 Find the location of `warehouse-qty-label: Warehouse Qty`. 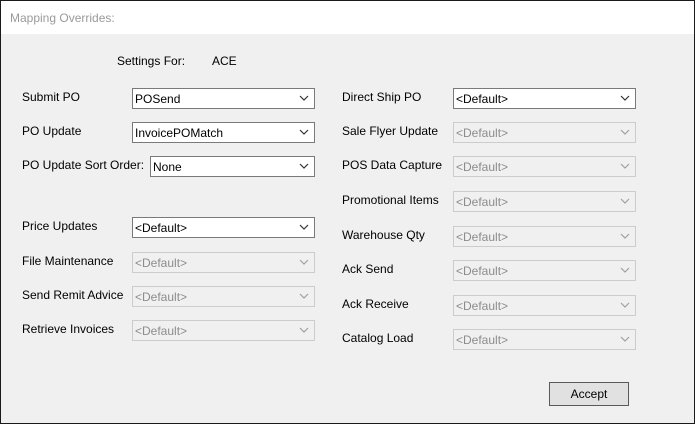

warehouse-qty-label: Warehouse Qty is located at coordinates (383, 235).